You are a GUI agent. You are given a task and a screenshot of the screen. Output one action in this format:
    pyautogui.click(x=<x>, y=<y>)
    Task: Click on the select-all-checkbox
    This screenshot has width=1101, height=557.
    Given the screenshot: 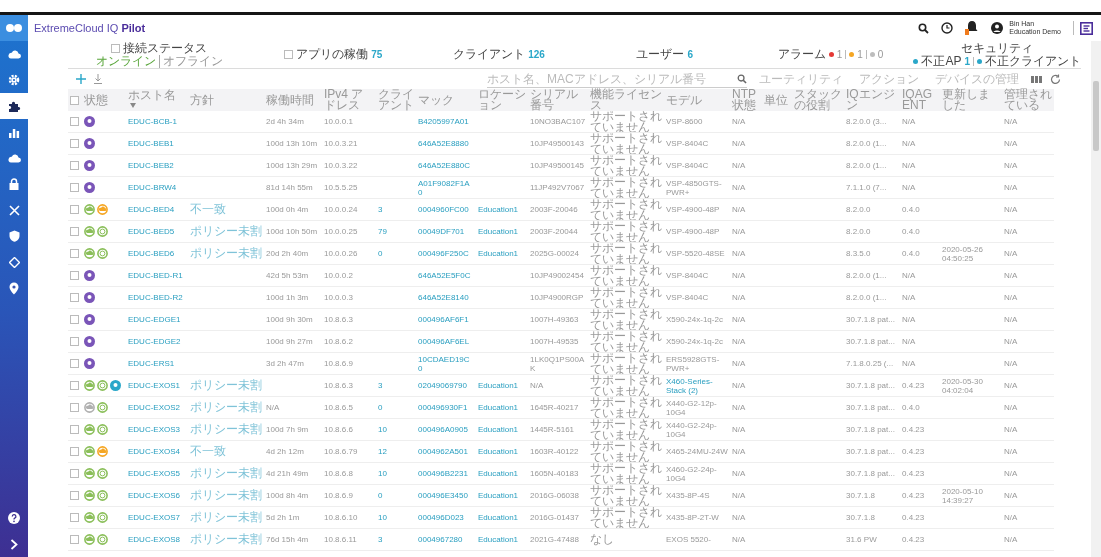 What is the action you would take?
    pyautogui.click(x=74, y=100)
    